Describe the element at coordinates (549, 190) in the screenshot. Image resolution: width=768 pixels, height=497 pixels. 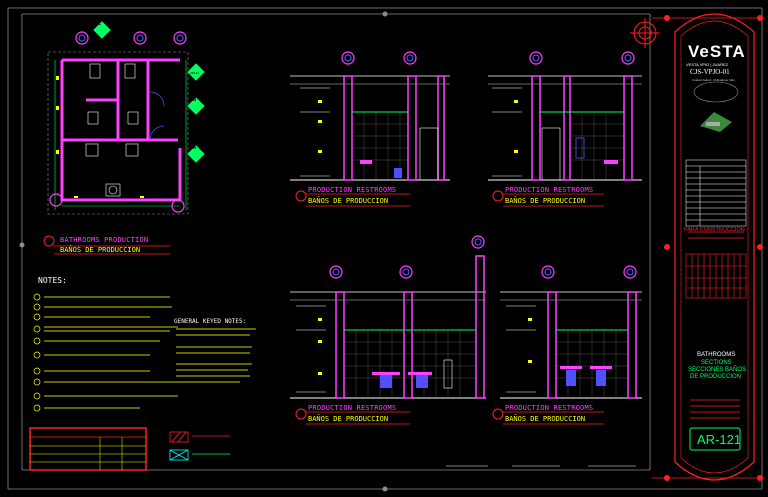
I see `elevation-2-title: PRODUCTION RESTROOMS` at that location.